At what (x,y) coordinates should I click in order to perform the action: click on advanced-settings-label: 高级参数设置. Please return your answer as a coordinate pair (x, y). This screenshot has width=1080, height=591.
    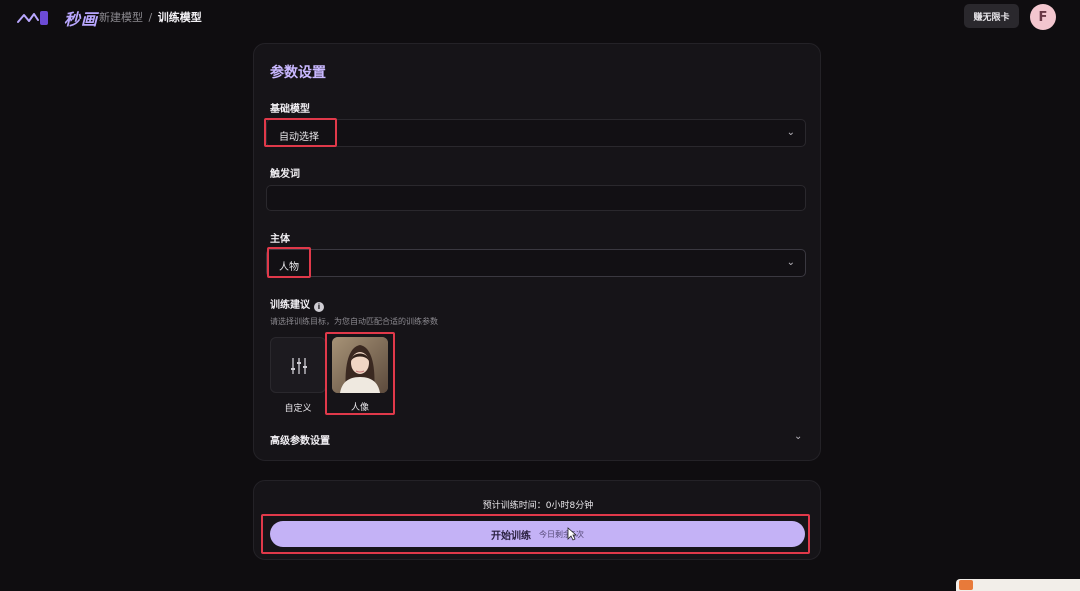
    Looking at the image, I should click on (300, 439).